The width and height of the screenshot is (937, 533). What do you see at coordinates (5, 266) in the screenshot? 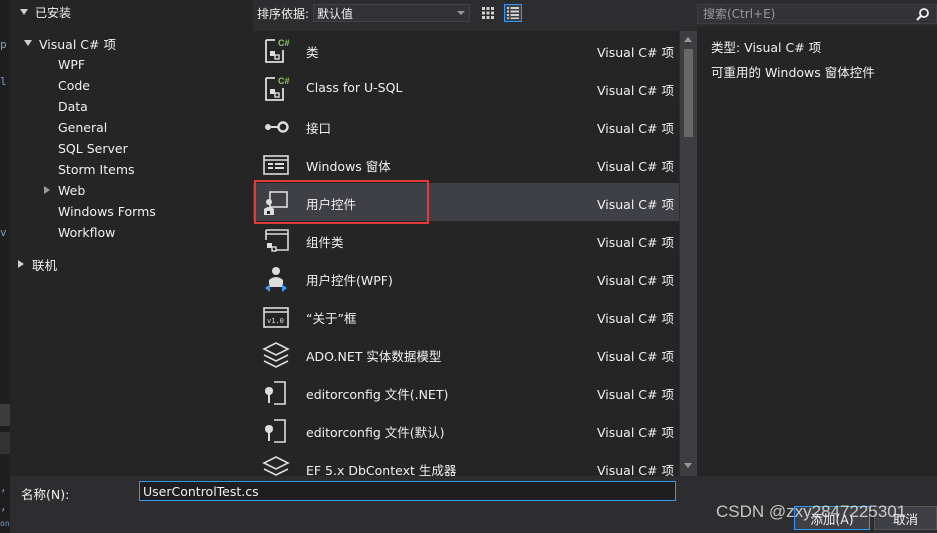
I see `background-editor-strip: p l v , , on` at bounding box center [5, 266].